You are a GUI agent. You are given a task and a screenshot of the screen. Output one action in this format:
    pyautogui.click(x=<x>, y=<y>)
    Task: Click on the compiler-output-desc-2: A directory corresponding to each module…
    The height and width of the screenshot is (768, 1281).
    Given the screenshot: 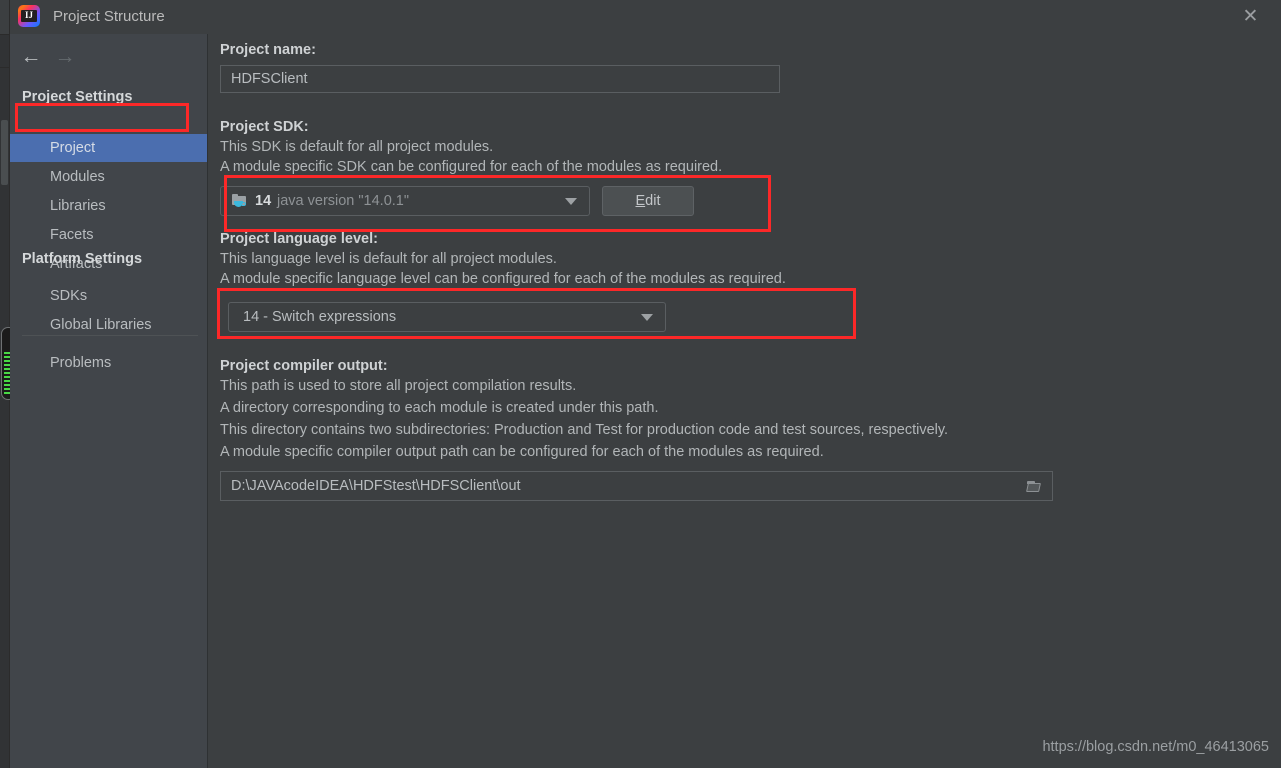 What is the action you would take?
    pyautogui.click(x=439, y=408)
    